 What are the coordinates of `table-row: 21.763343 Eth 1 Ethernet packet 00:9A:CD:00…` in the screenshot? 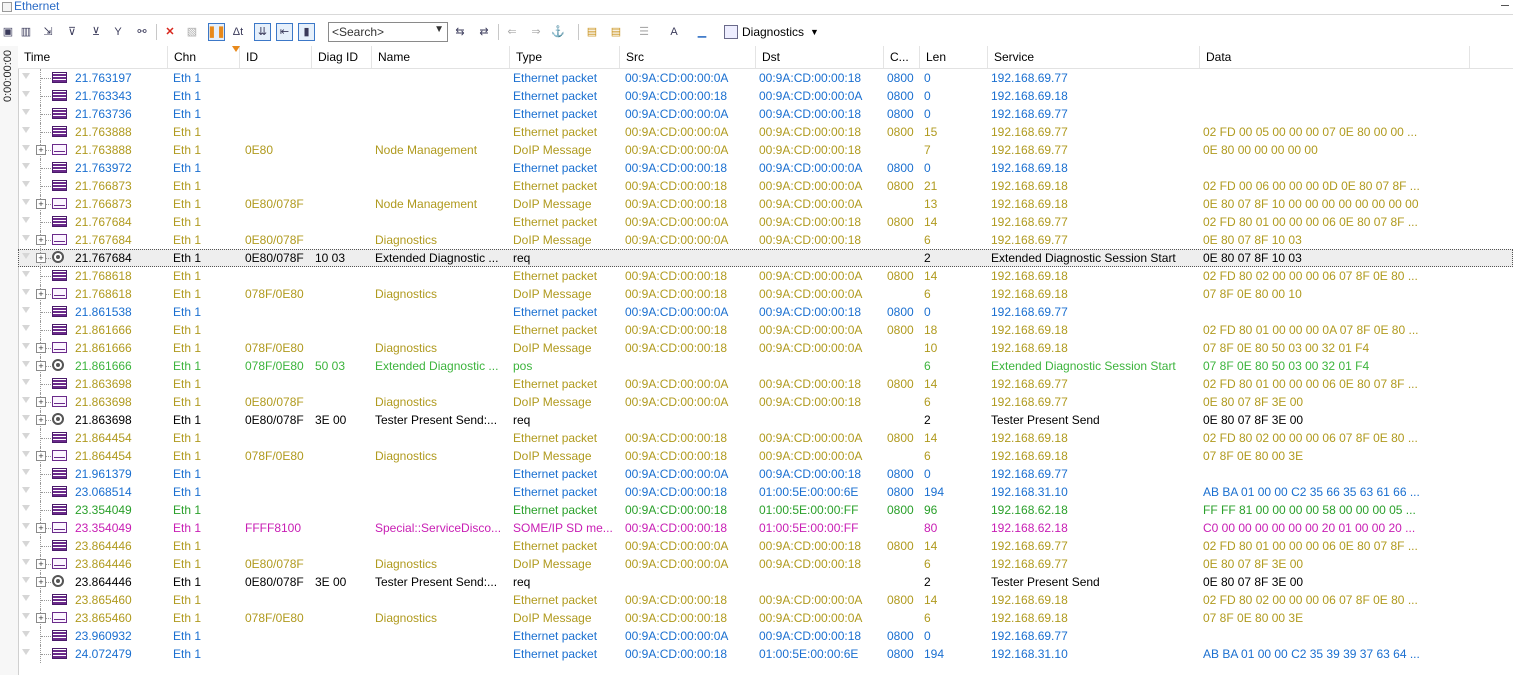 It's located at (765, 96).